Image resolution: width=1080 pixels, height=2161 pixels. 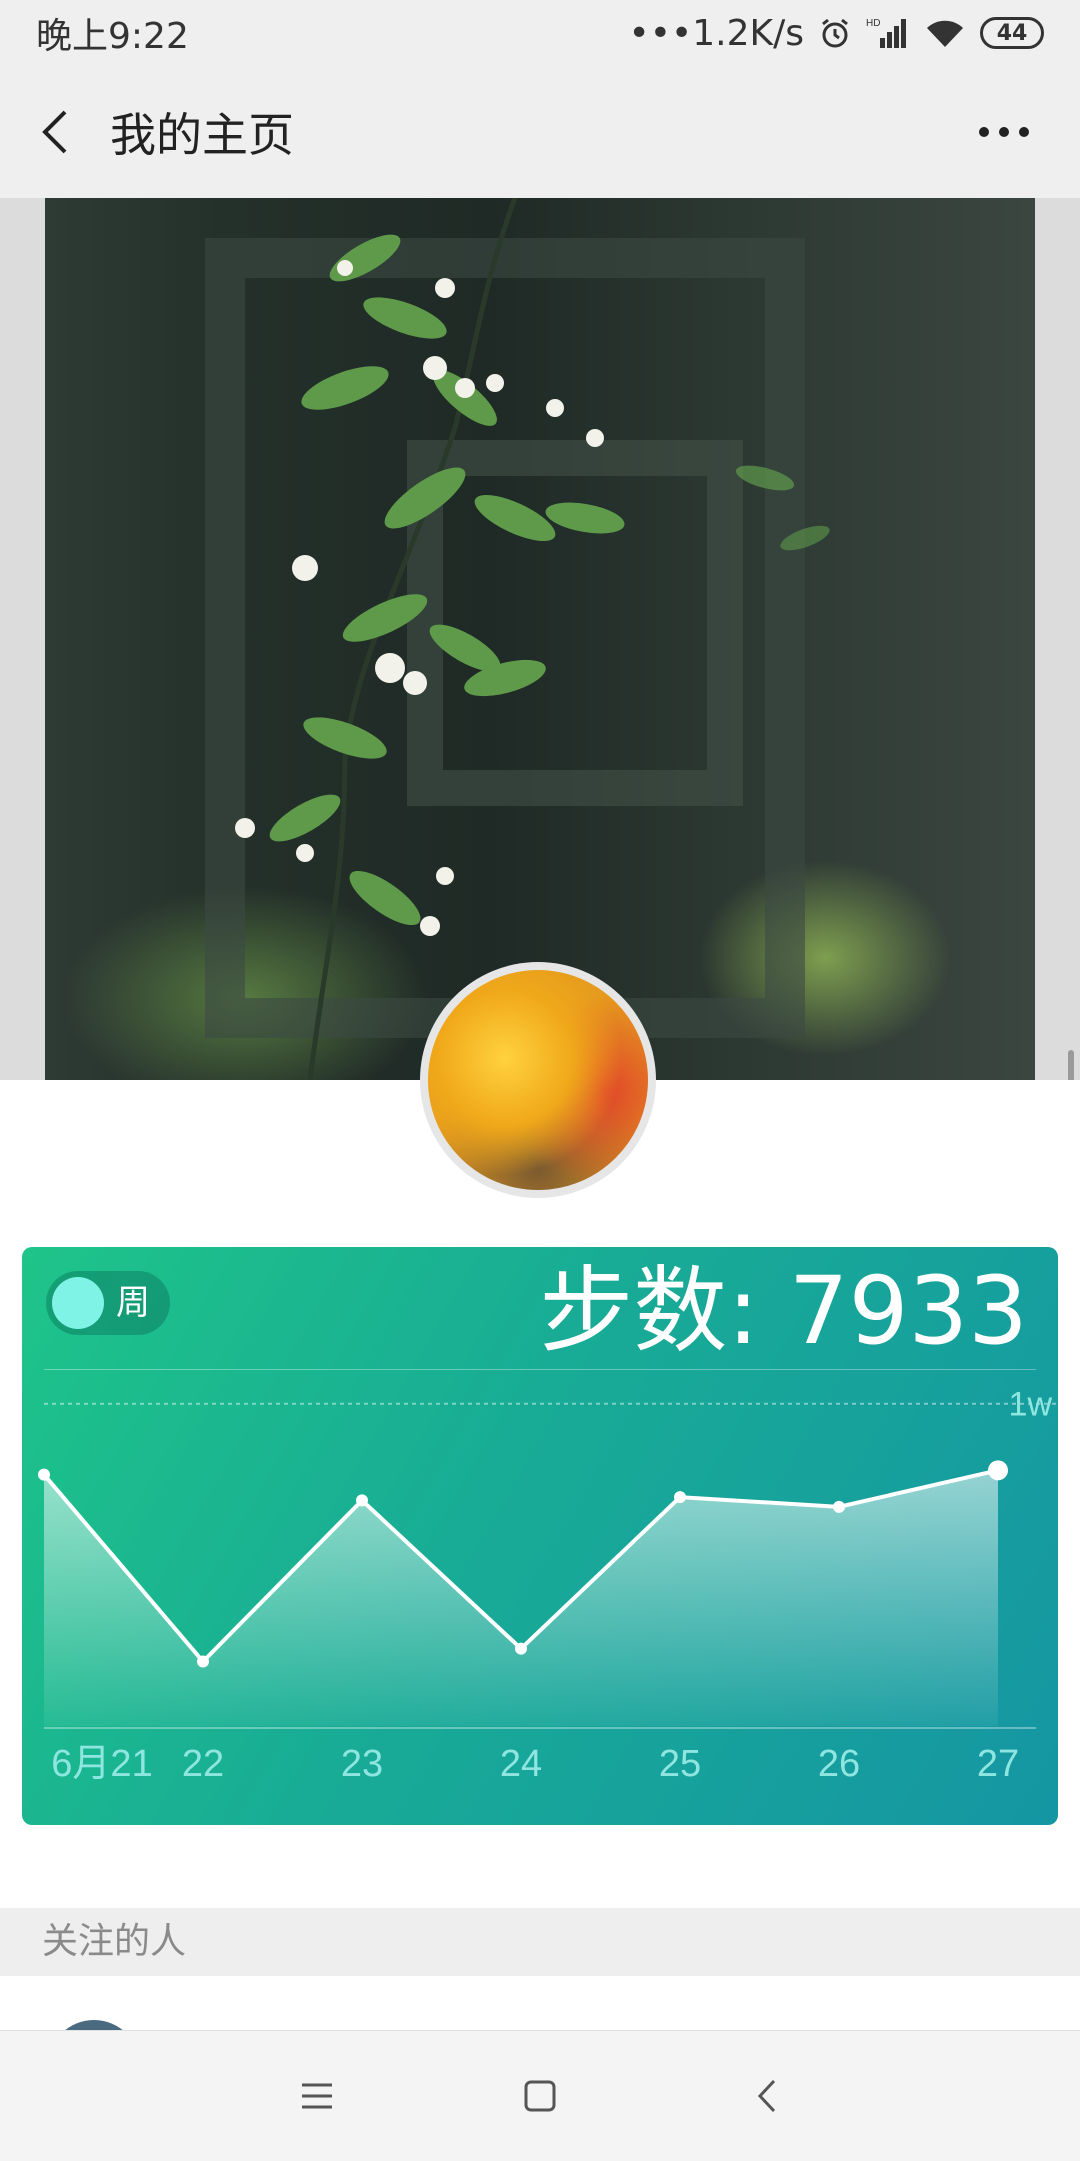 What do you see at coordinates (540, 1942) in the screenshot?
I see `following-section-header: 关注的人` at bounding box center [540, 1942].